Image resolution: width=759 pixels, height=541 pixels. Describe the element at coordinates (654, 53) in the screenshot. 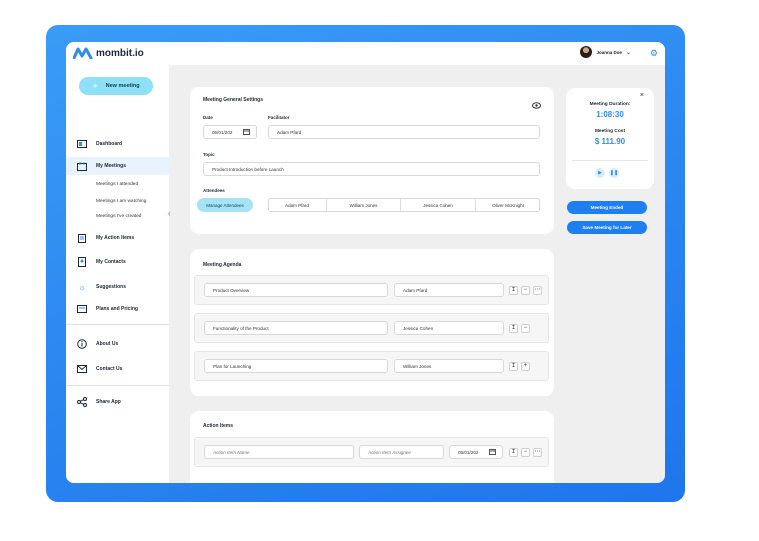

I see `gear-icon: ⚙` at that location.